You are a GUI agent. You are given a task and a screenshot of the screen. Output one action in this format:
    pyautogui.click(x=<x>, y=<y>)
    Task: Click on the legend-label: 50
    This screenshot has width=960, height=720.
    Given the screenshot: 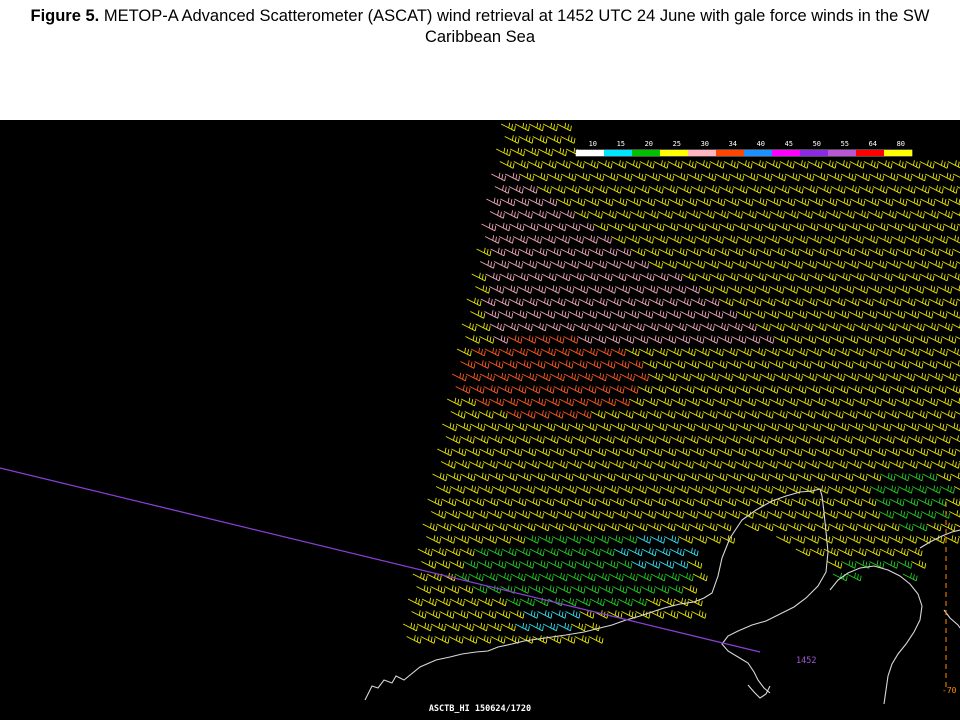 What is the action you would take?
    pyautogui.click(x=817, y=144)
    